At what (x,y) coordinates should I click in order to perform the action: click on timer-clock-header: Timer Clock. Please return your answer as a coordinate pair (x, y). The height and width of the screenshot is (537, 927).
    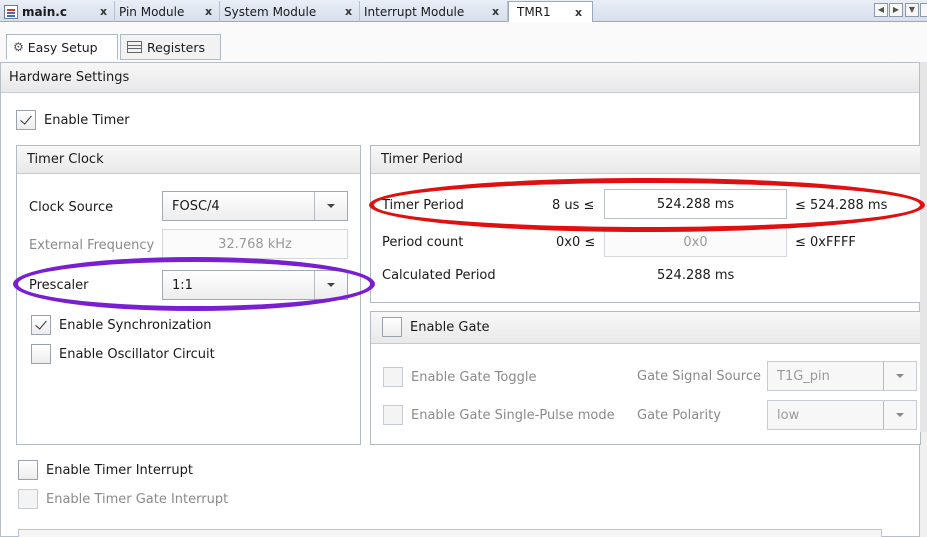
    Looking at the image, I should click on (188, 160).